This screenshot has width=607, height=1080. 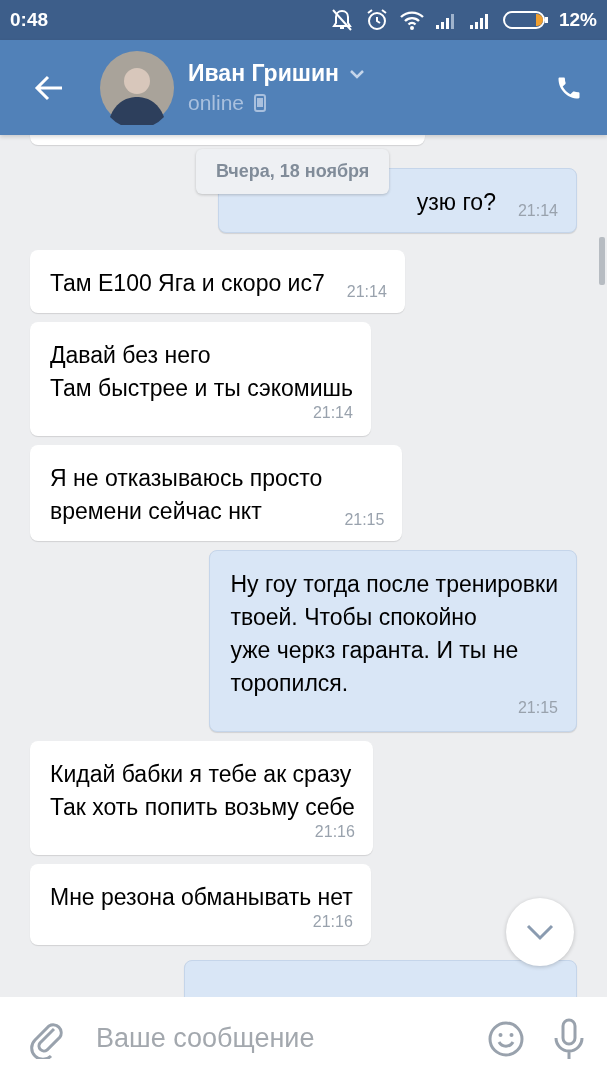 I want to click on message-text: Ну гоу тогда после тренировки твоей. Чтобы спокойно уже черкз гаранта. И ты не торопился., so click(x=394, y=634).